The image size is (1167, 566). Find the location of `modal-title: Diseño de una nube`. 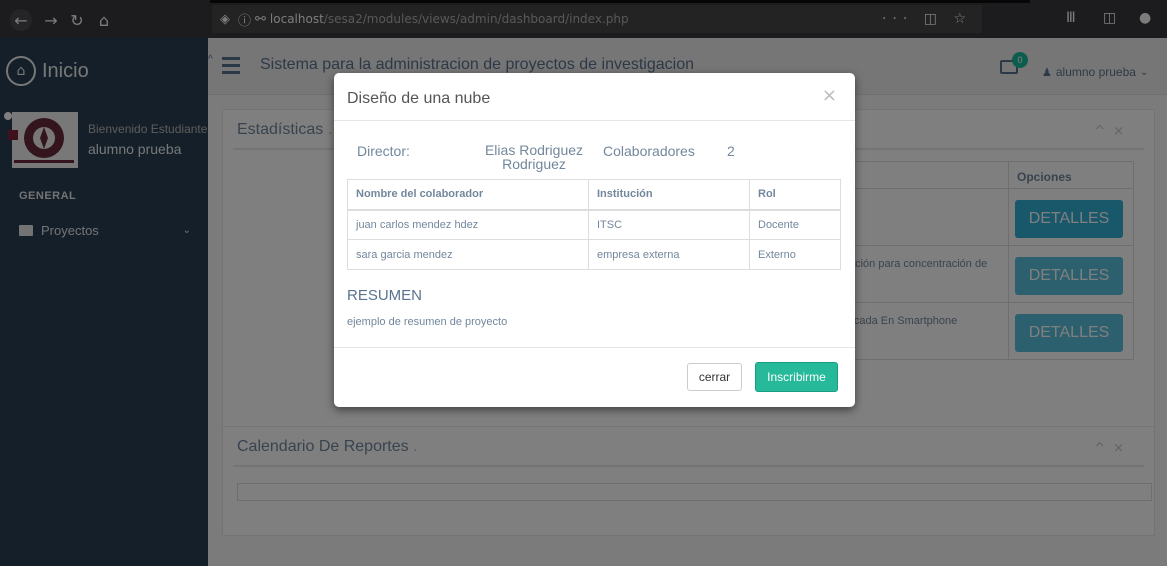

modal-title: Diseño de una nube is located at coordinates (419, 98).